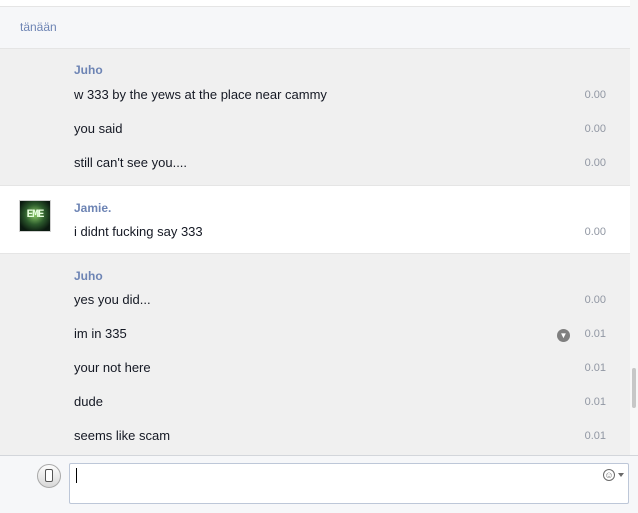  I want to click on message-text: your not here, so click(112, 367).